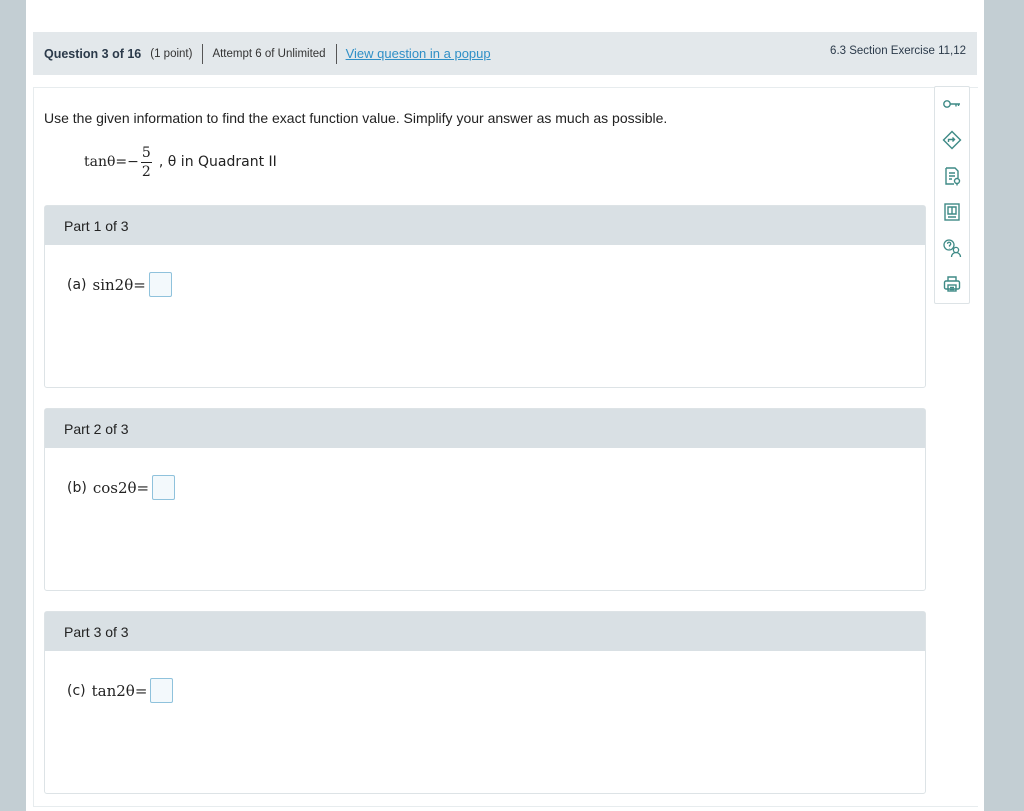 Image resolution: width=1024 pixels, height=811 pixels. I want to click on given-lhs: tanθ=−, so click(111, 162).